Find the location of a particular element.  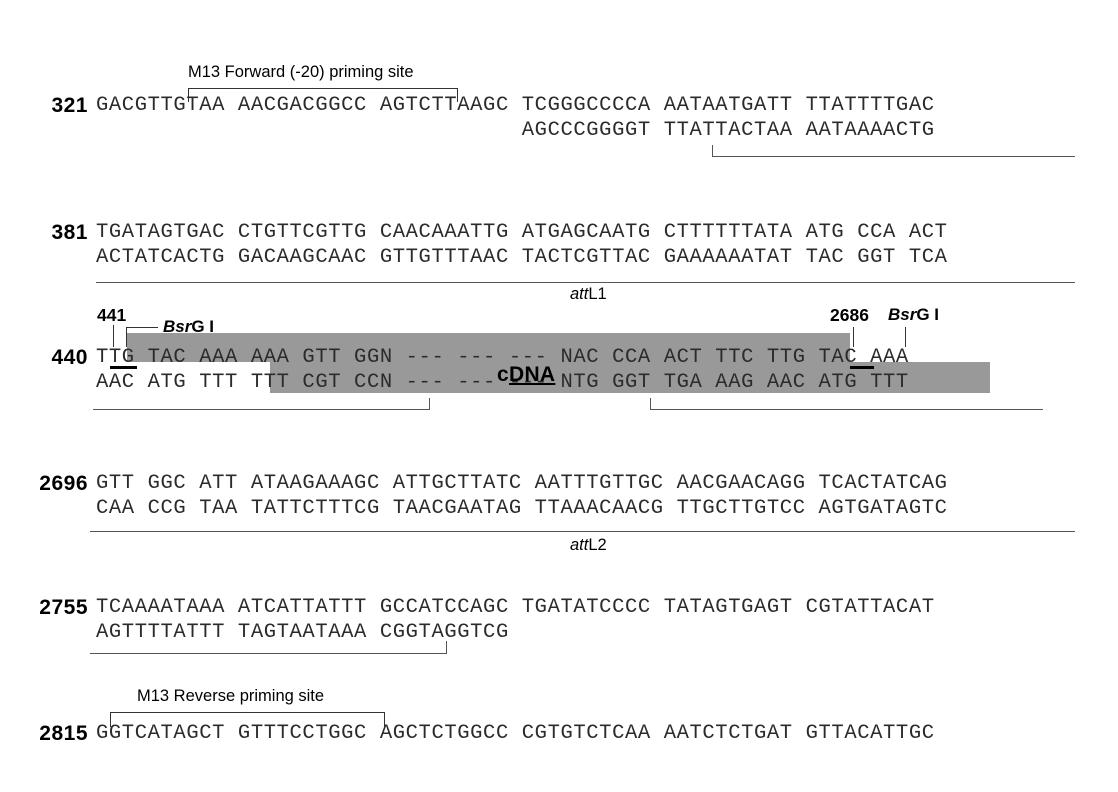

attl2-label: attL2 is located at coordinates (588, 545).